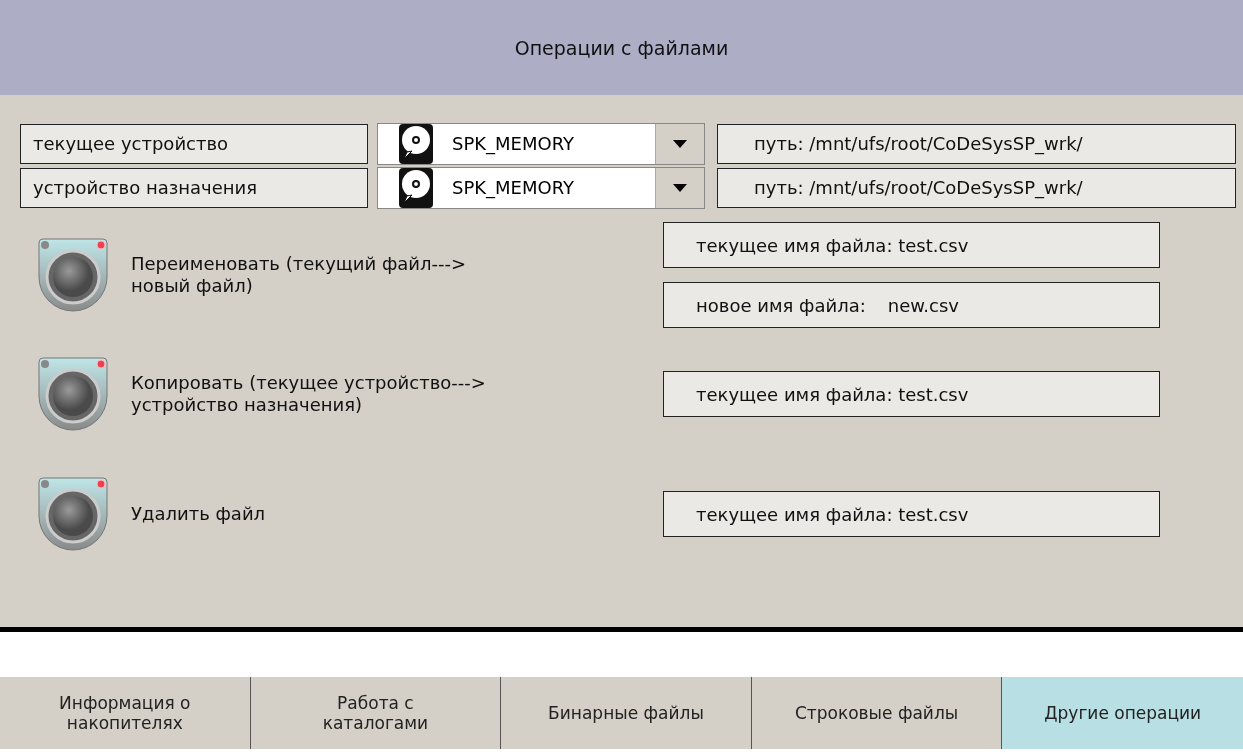 Image resolution: width=1243 pixels, height=754 pixels. Describe the element at coordinates (621, 47) in the screenshot. I see `page-title: Операции с файлами` at that location.